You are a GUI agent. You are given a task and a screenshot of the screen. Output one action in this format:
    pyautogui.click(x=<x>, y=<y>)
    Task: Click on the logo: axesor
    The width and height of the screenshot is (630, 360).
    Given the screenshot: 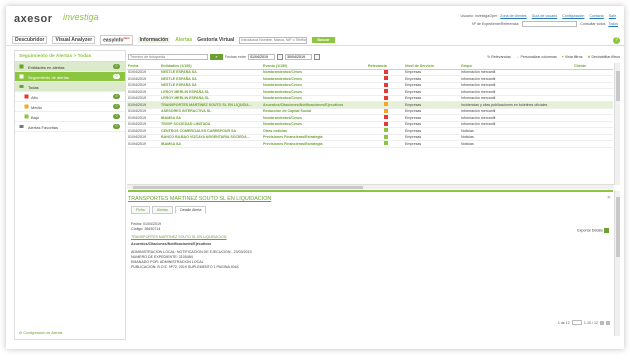 What is the action you would take?
    pyautogui.click(x=33, y=19)
    